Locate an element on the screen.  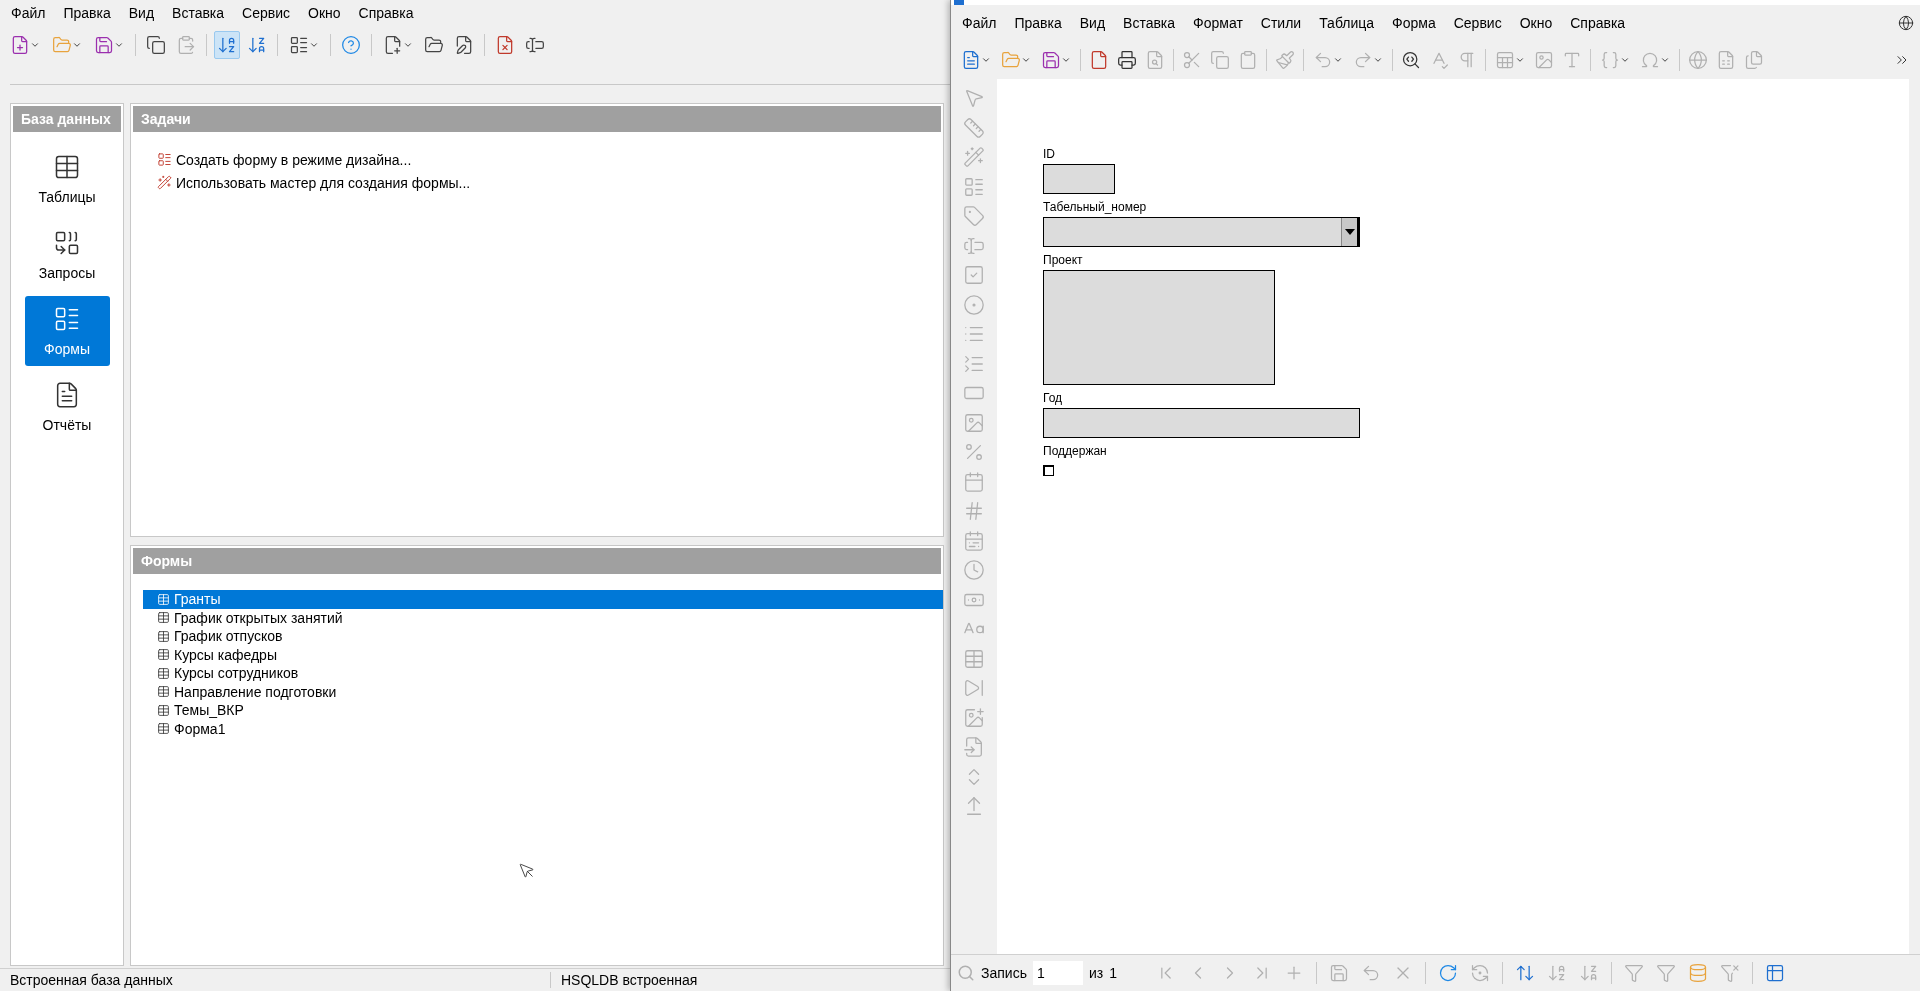
calendar-icon is located at coordinates (974, 481).